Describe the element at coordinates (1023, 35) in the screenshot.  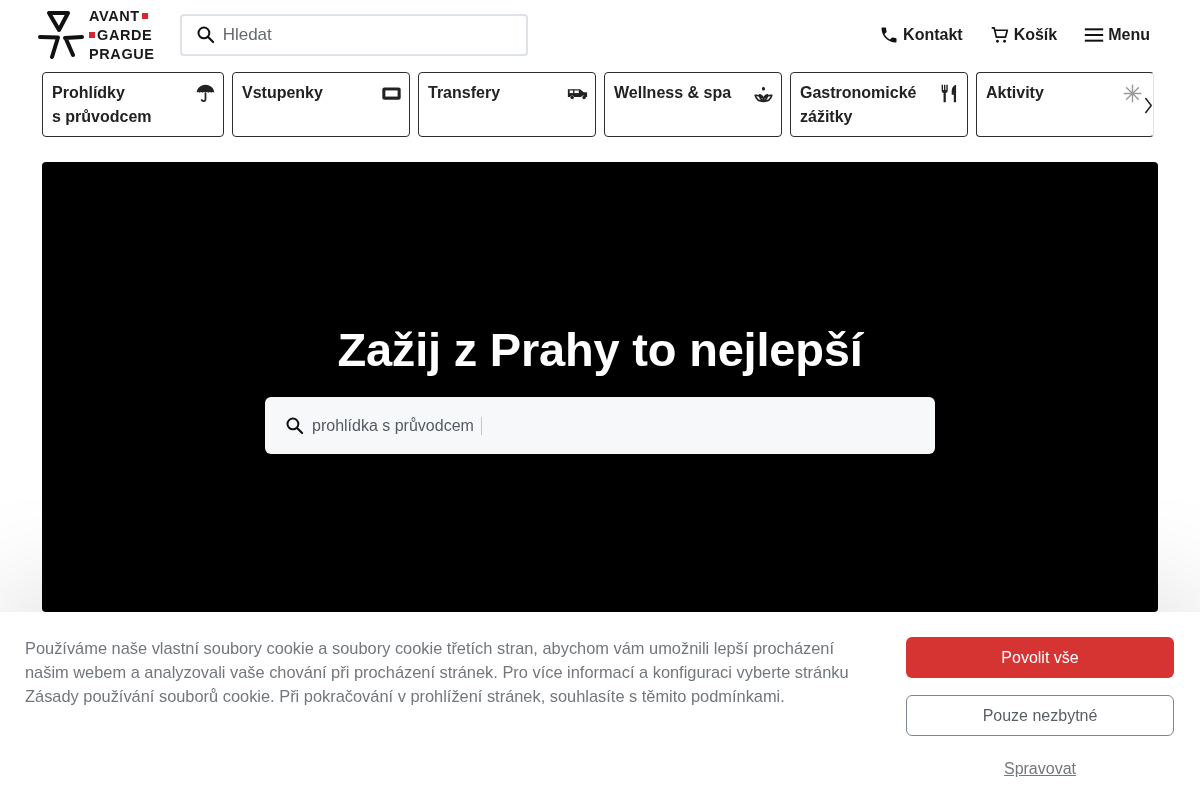
I see `cart-link: Košík` at that location.